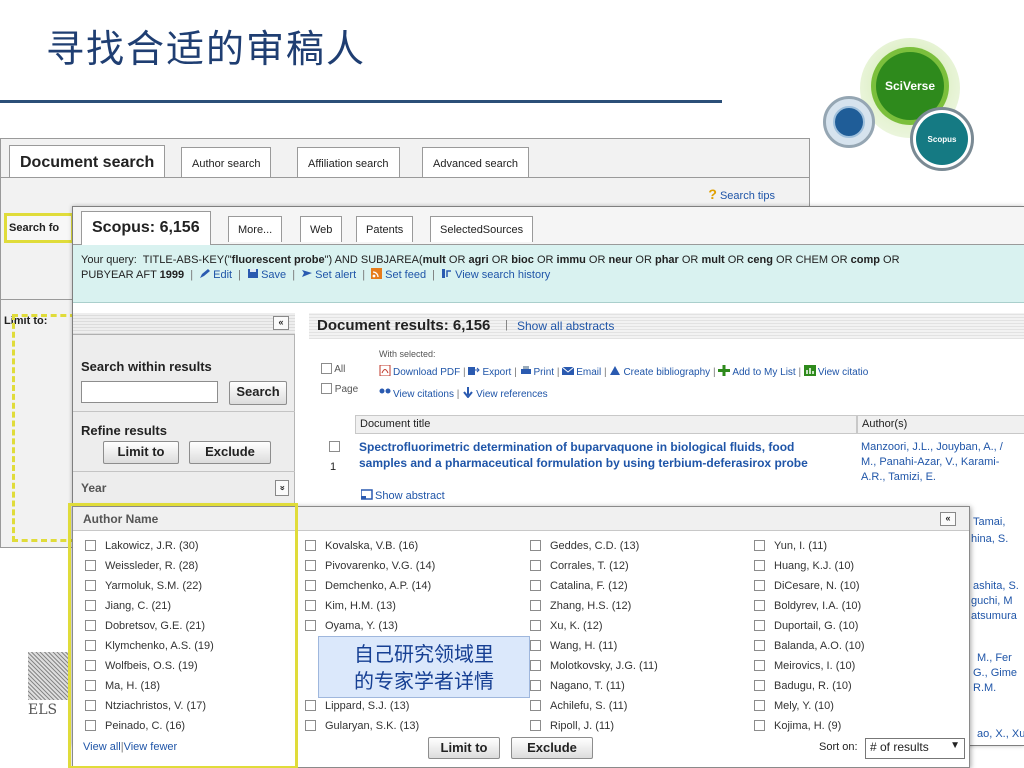 This screenshot has width=1024, height=768. Describe the element at coordinates (606, 424) in the screenshot. I see `column-header-document-title: Document title` at that location.